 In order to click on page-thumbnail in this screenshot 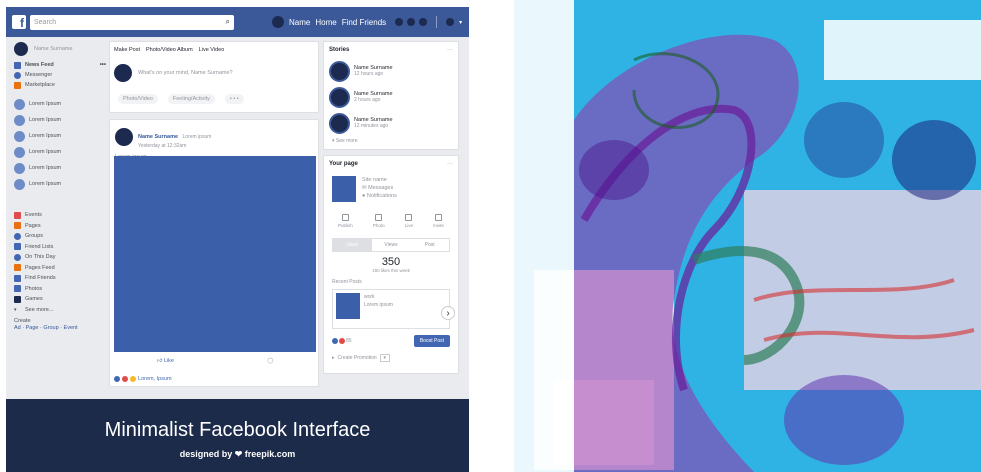, I will do `click(344, 189)`.